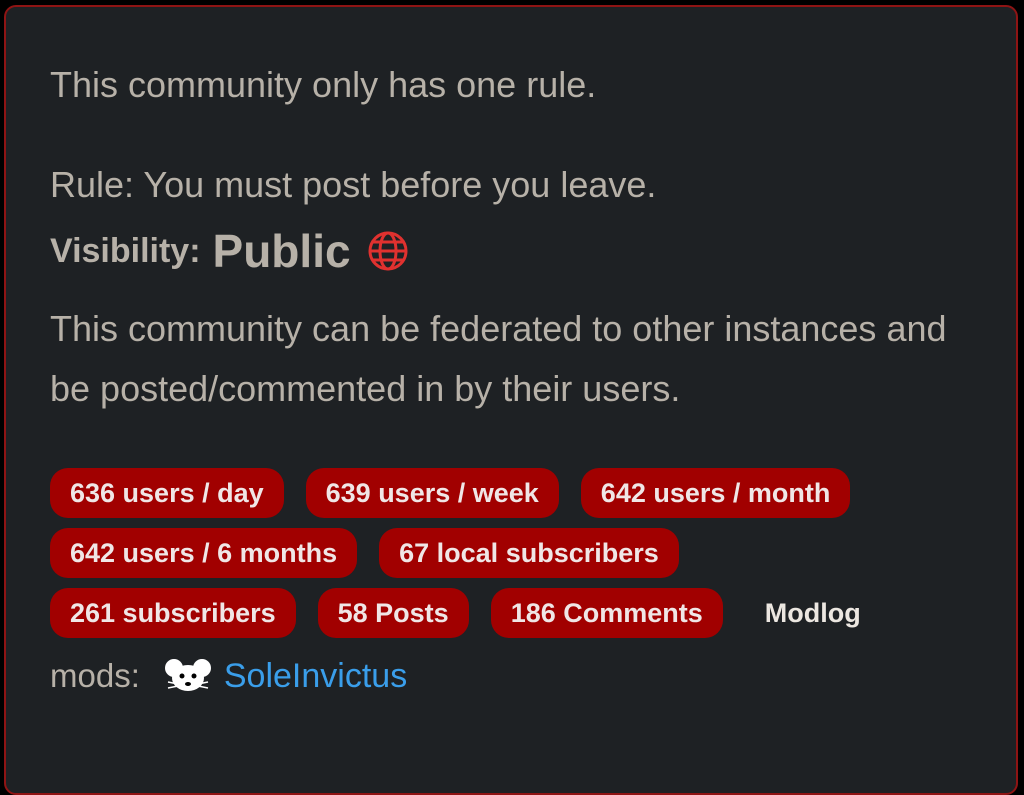  Describe the element at coordinates (529, 553) in the screenshot. I see `stat-local-subscribers-badge: 67 local subscribers` at that location.